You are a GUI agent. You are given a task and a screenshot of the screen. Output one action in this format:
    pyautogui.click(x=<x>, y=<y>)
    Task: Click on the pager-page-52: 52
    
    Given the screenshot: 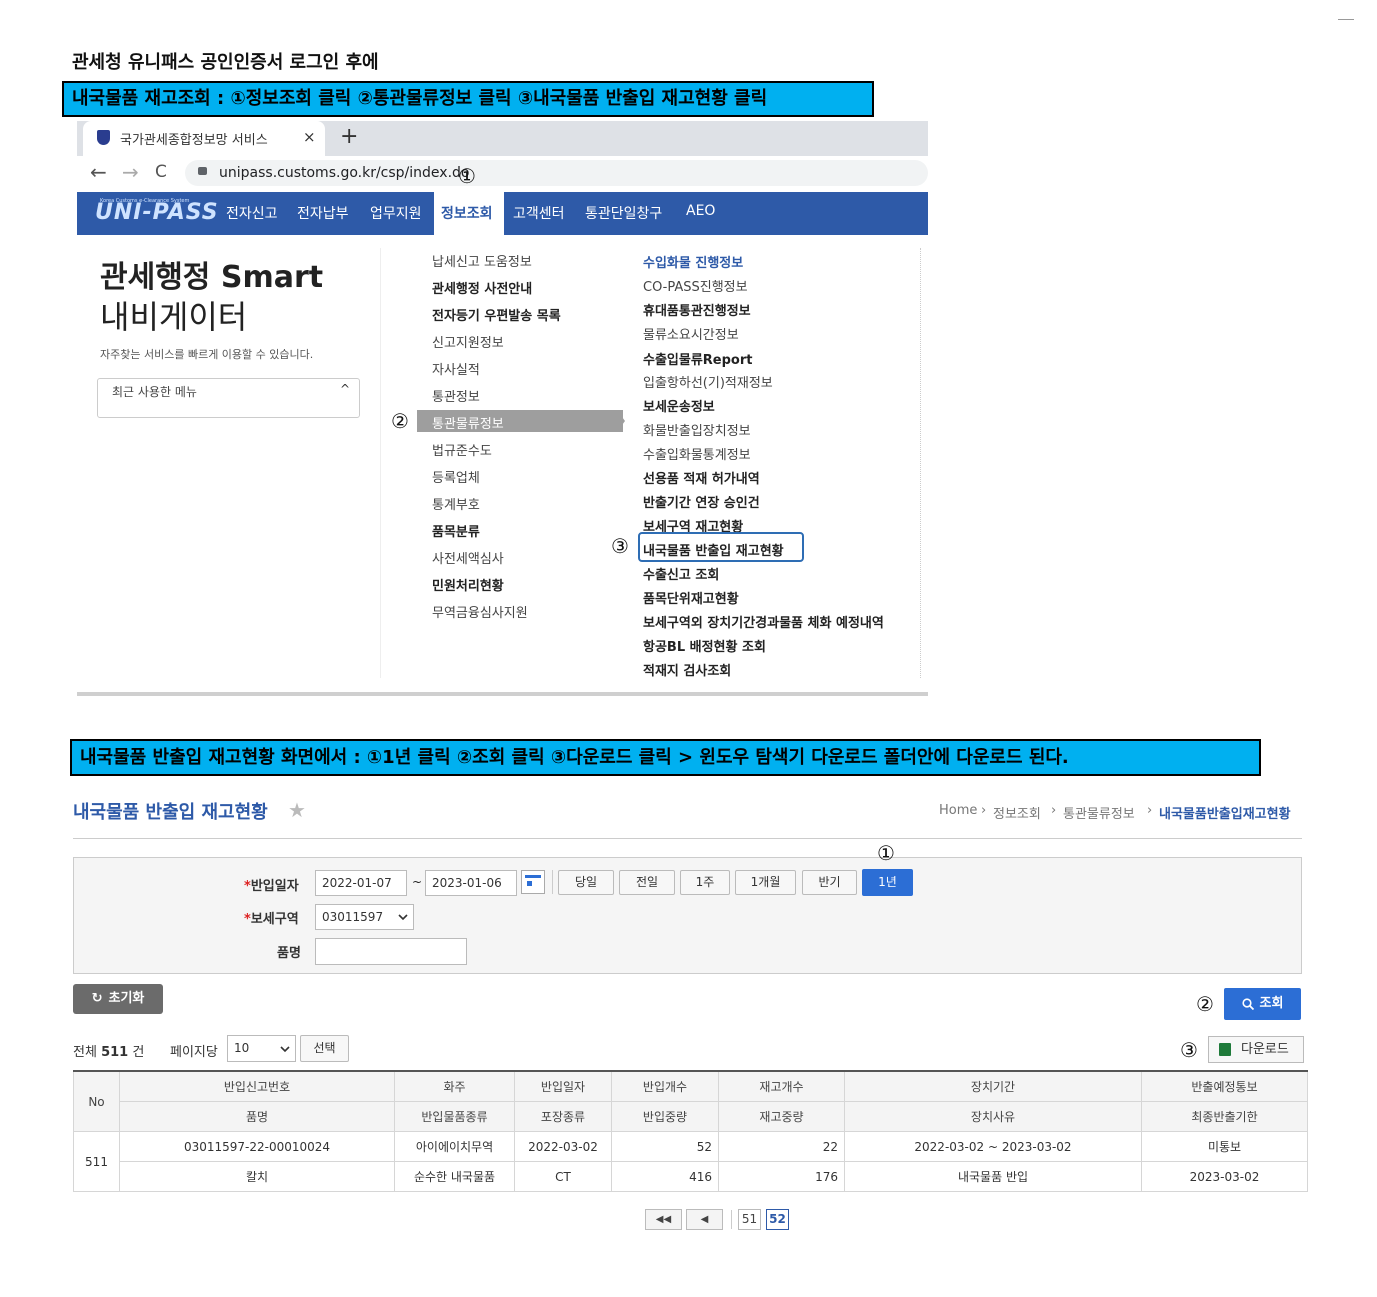 What is the action you would take?
    pyautogui.click(x=777, y=1219)
    